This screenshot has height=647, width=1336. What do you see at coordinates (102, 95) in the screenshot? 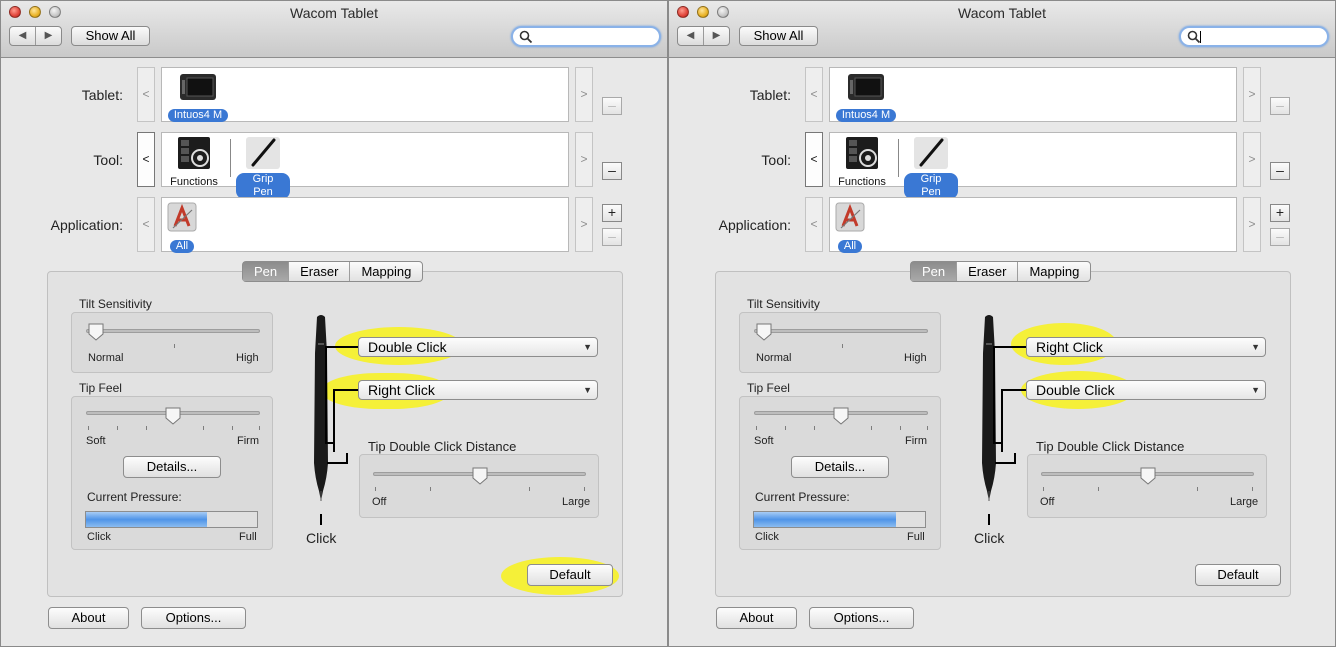
I see `tablet-label: Tablet:` at bounding box center [102, 95].